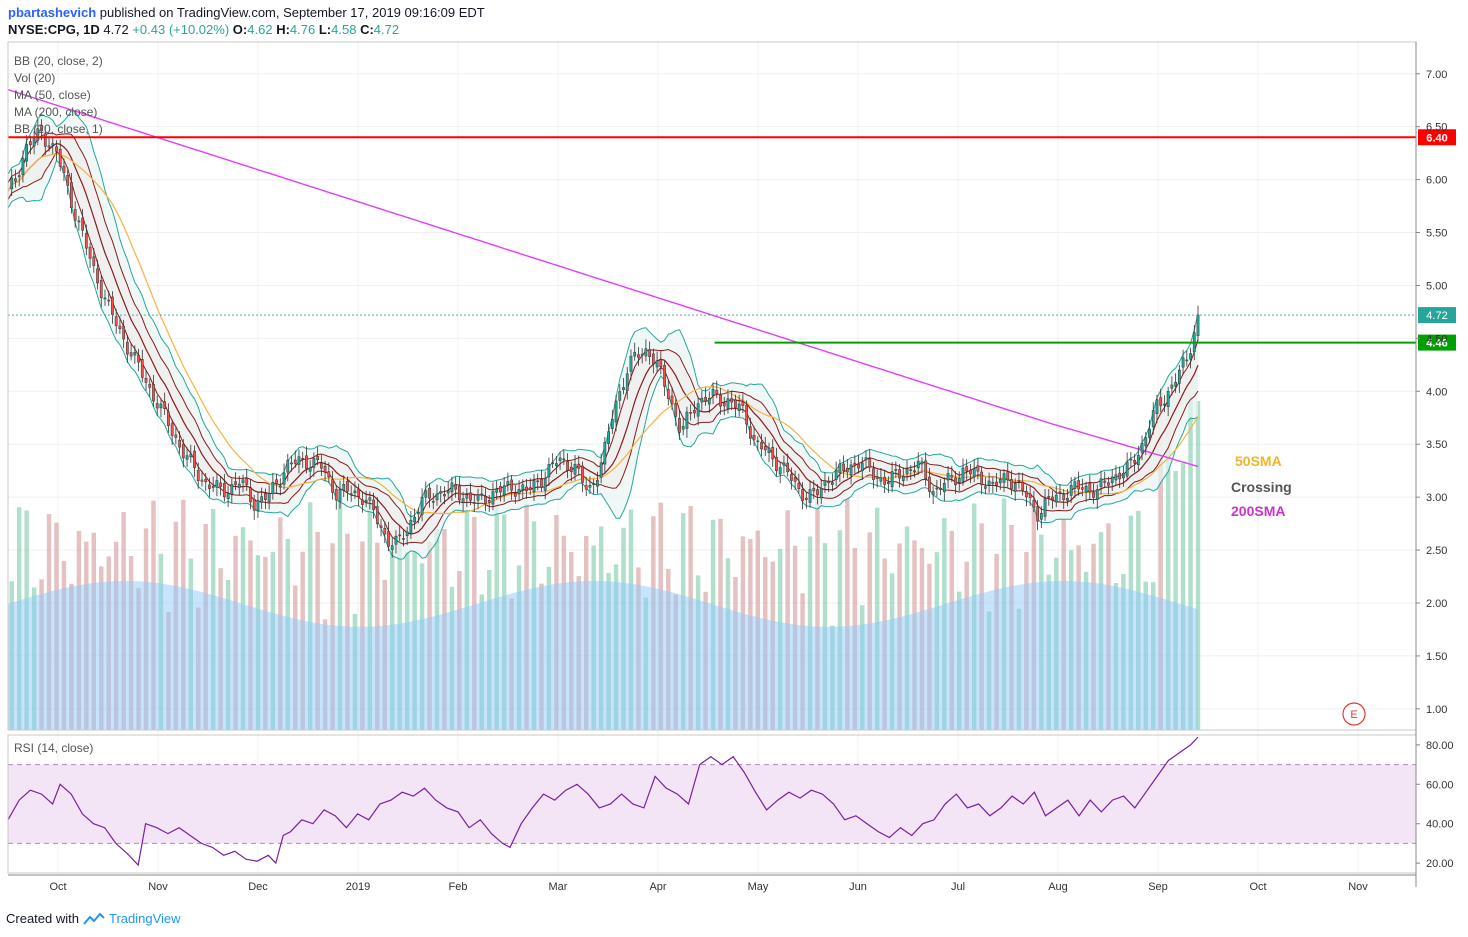 This screenshot has width=1468, height=937. I want to click on rsi-zone, so click(712, 804).